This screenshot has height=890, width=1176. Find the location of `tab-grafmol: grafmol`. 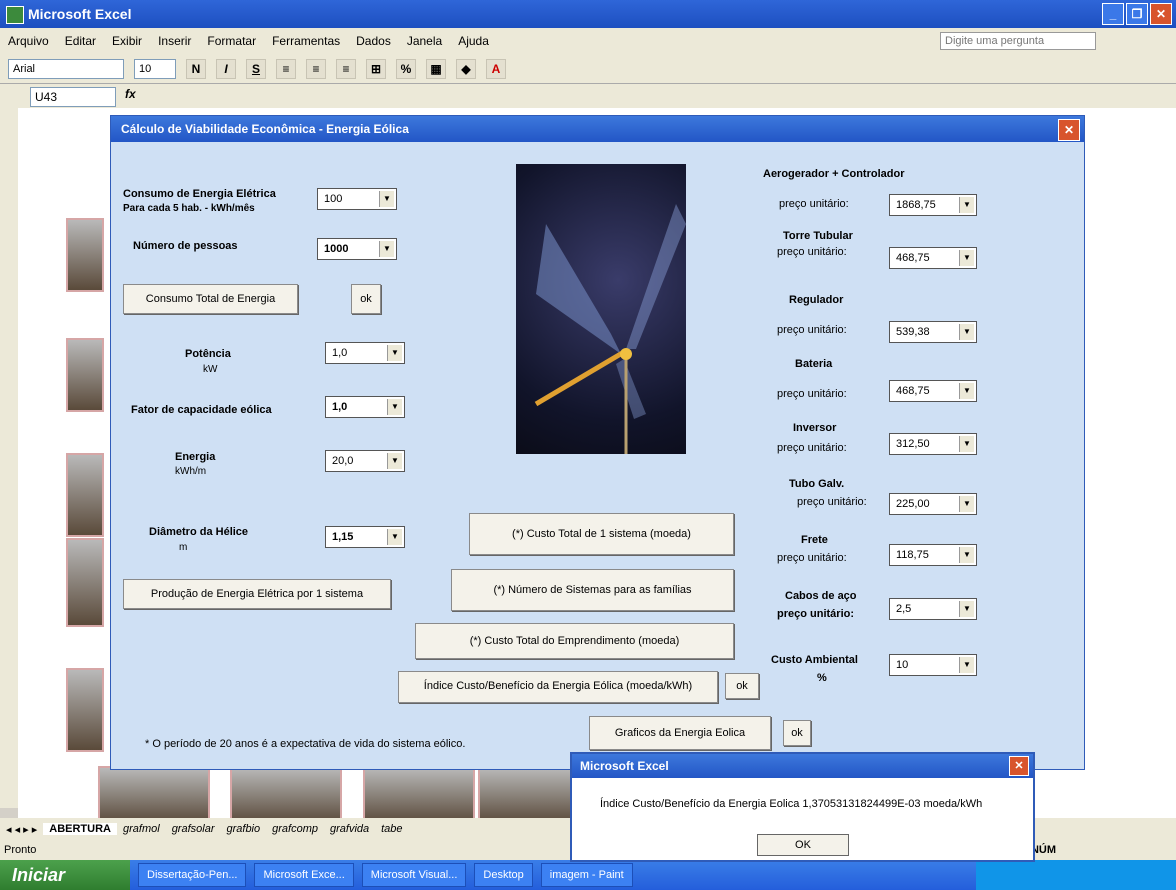

tab-grafmol: grafmol is located at coordinates (141, 829).